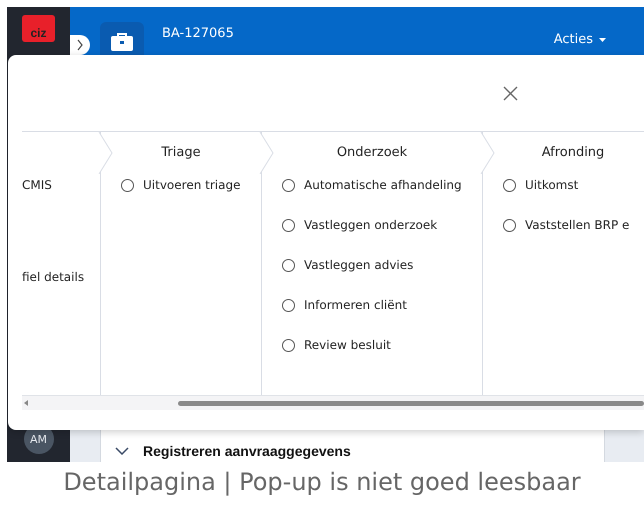  I want to click on step-option: Vastleggen onderzoek, so click(382, 225).